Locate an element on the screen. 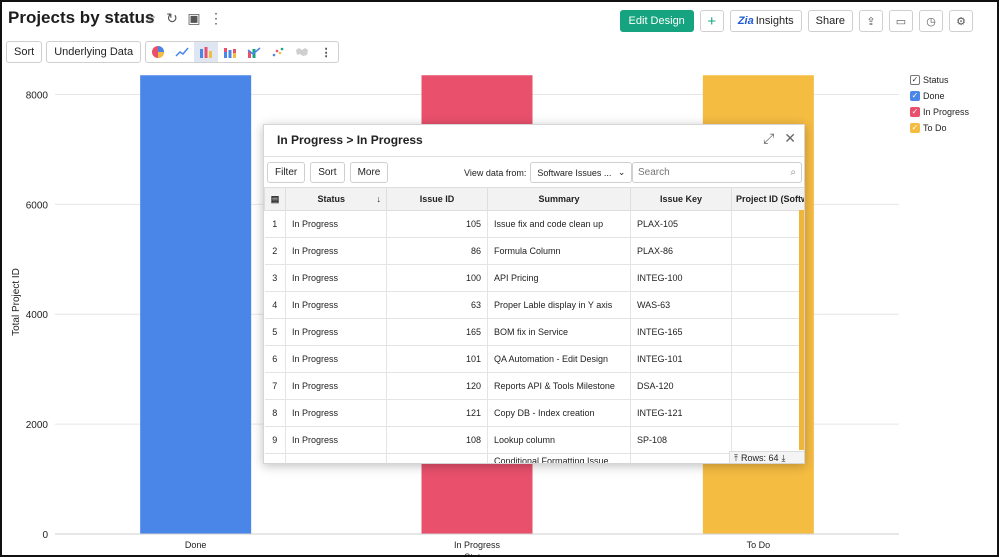 This screenshot has height=557, width=999. refresh-icon: ↻ is located at coordinates (172, 18).